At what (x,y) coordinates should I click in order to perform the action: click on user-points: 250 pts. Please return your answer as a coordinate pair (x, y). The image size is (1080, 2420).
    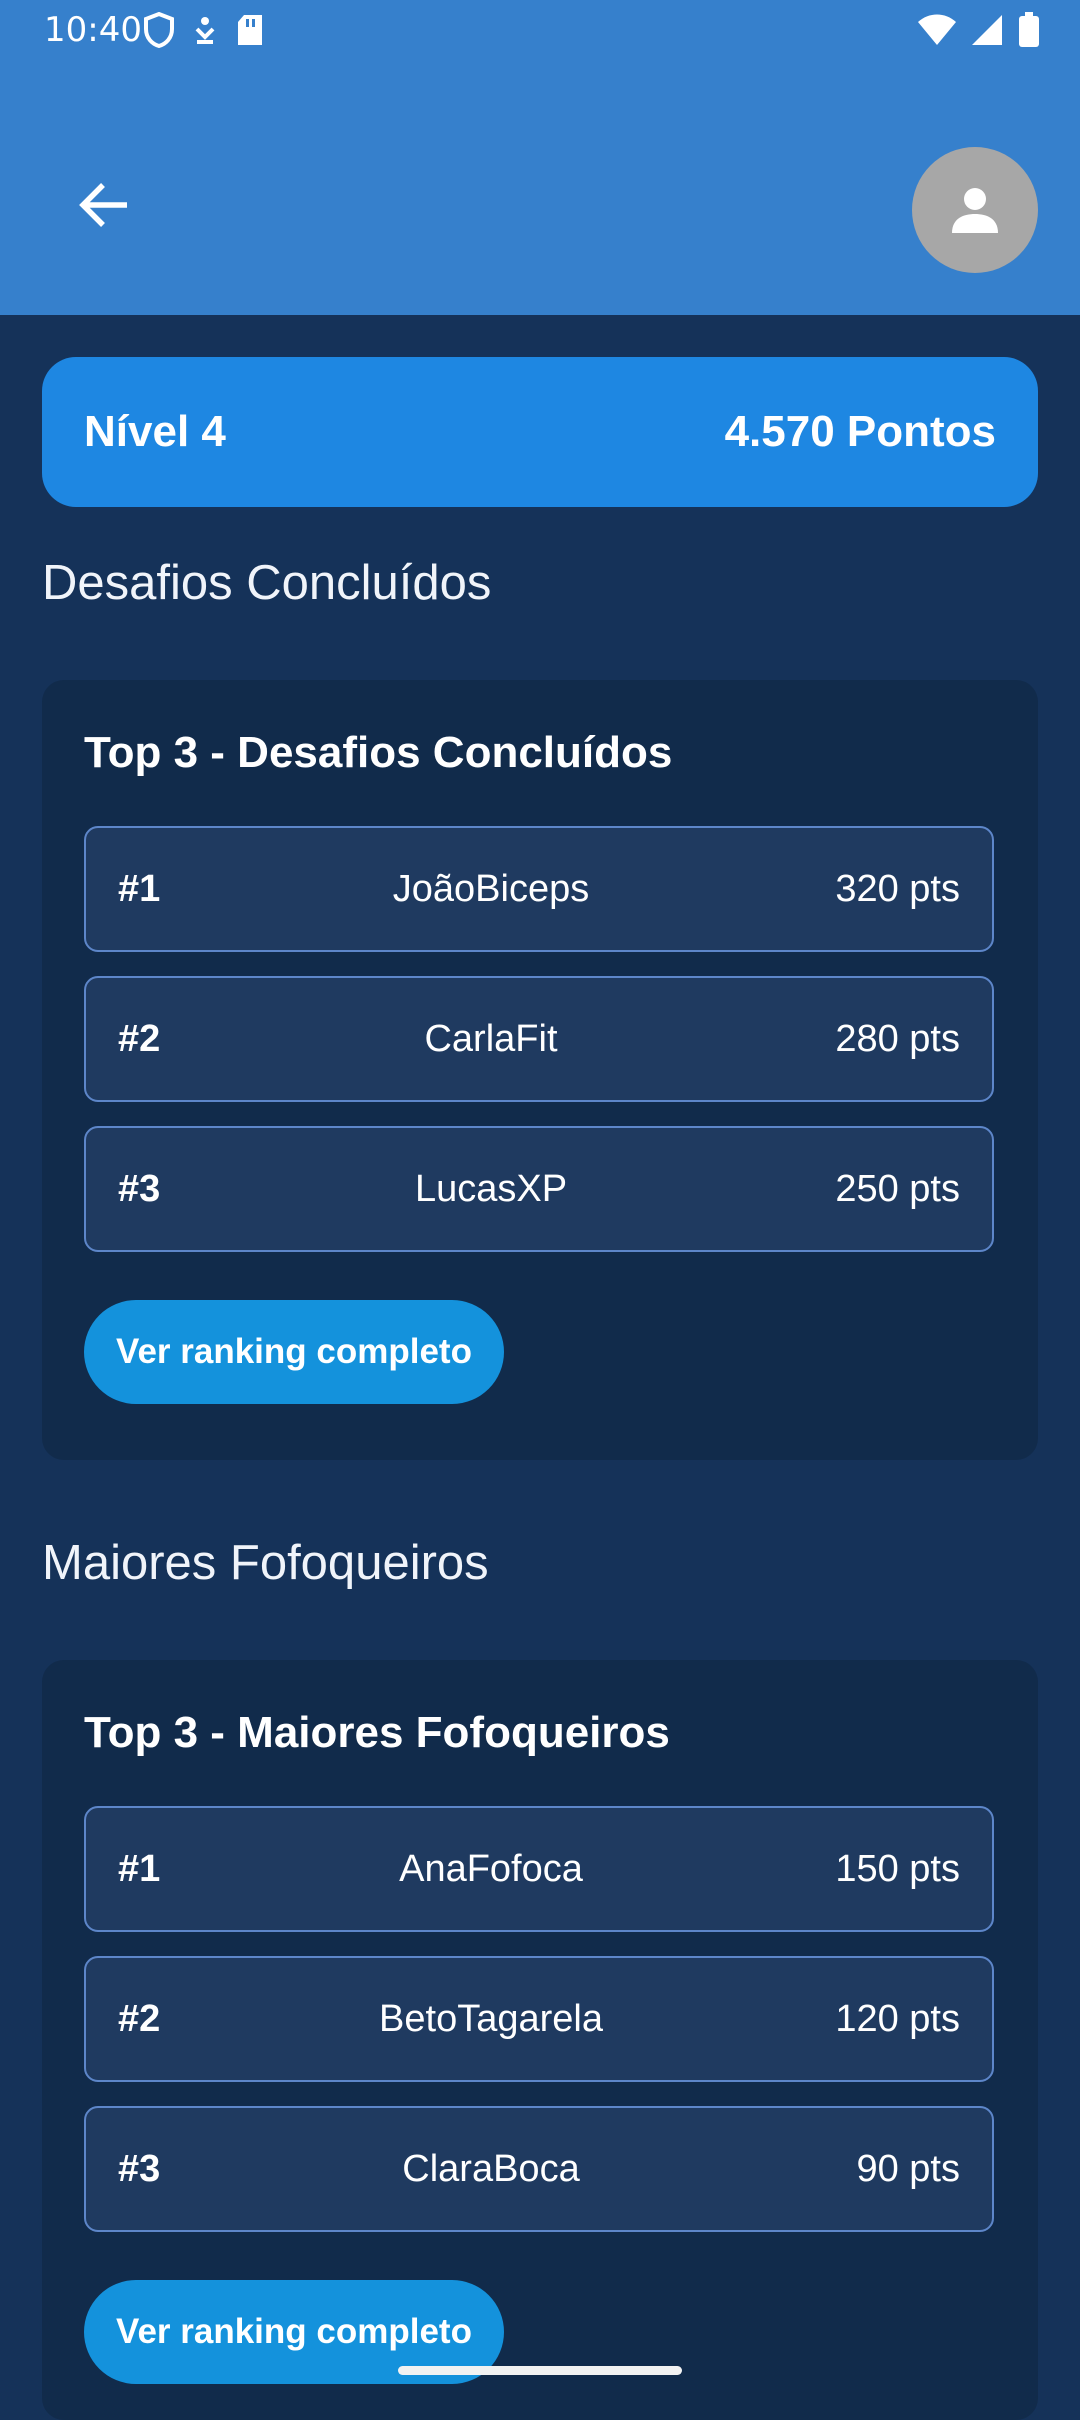
    Looking at the image, I should click on (897, 1189).